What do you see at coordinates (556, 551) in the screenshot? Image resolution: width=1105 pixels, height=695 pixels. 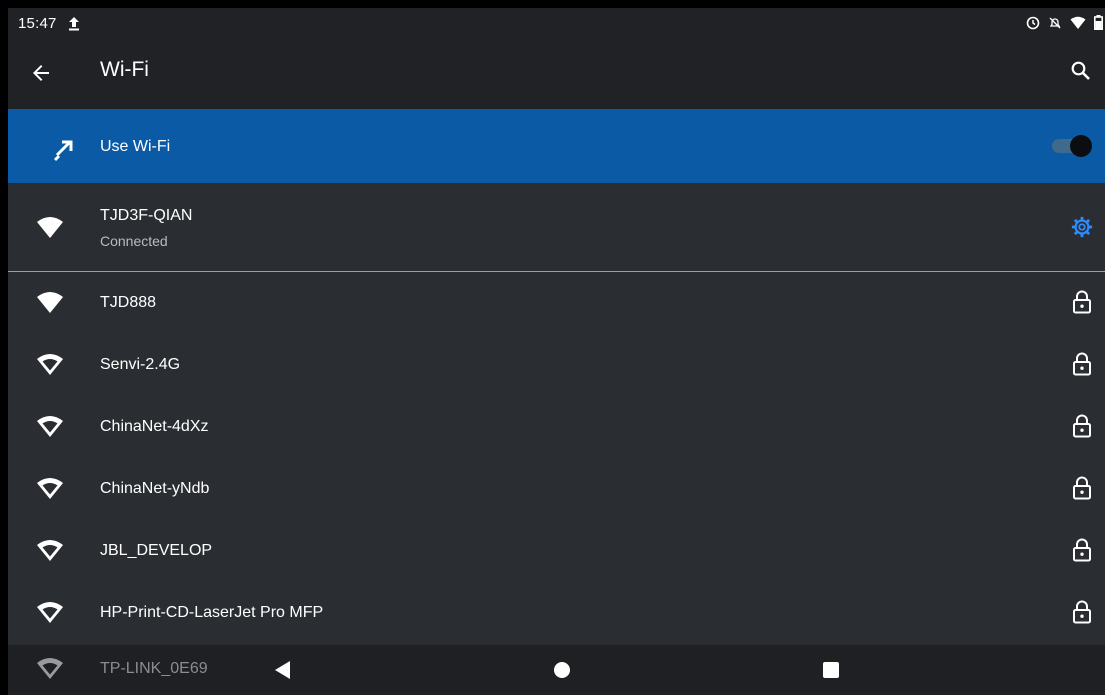 I see `network-row: JBL_DEVELOP` at bounding box center [556, 551].